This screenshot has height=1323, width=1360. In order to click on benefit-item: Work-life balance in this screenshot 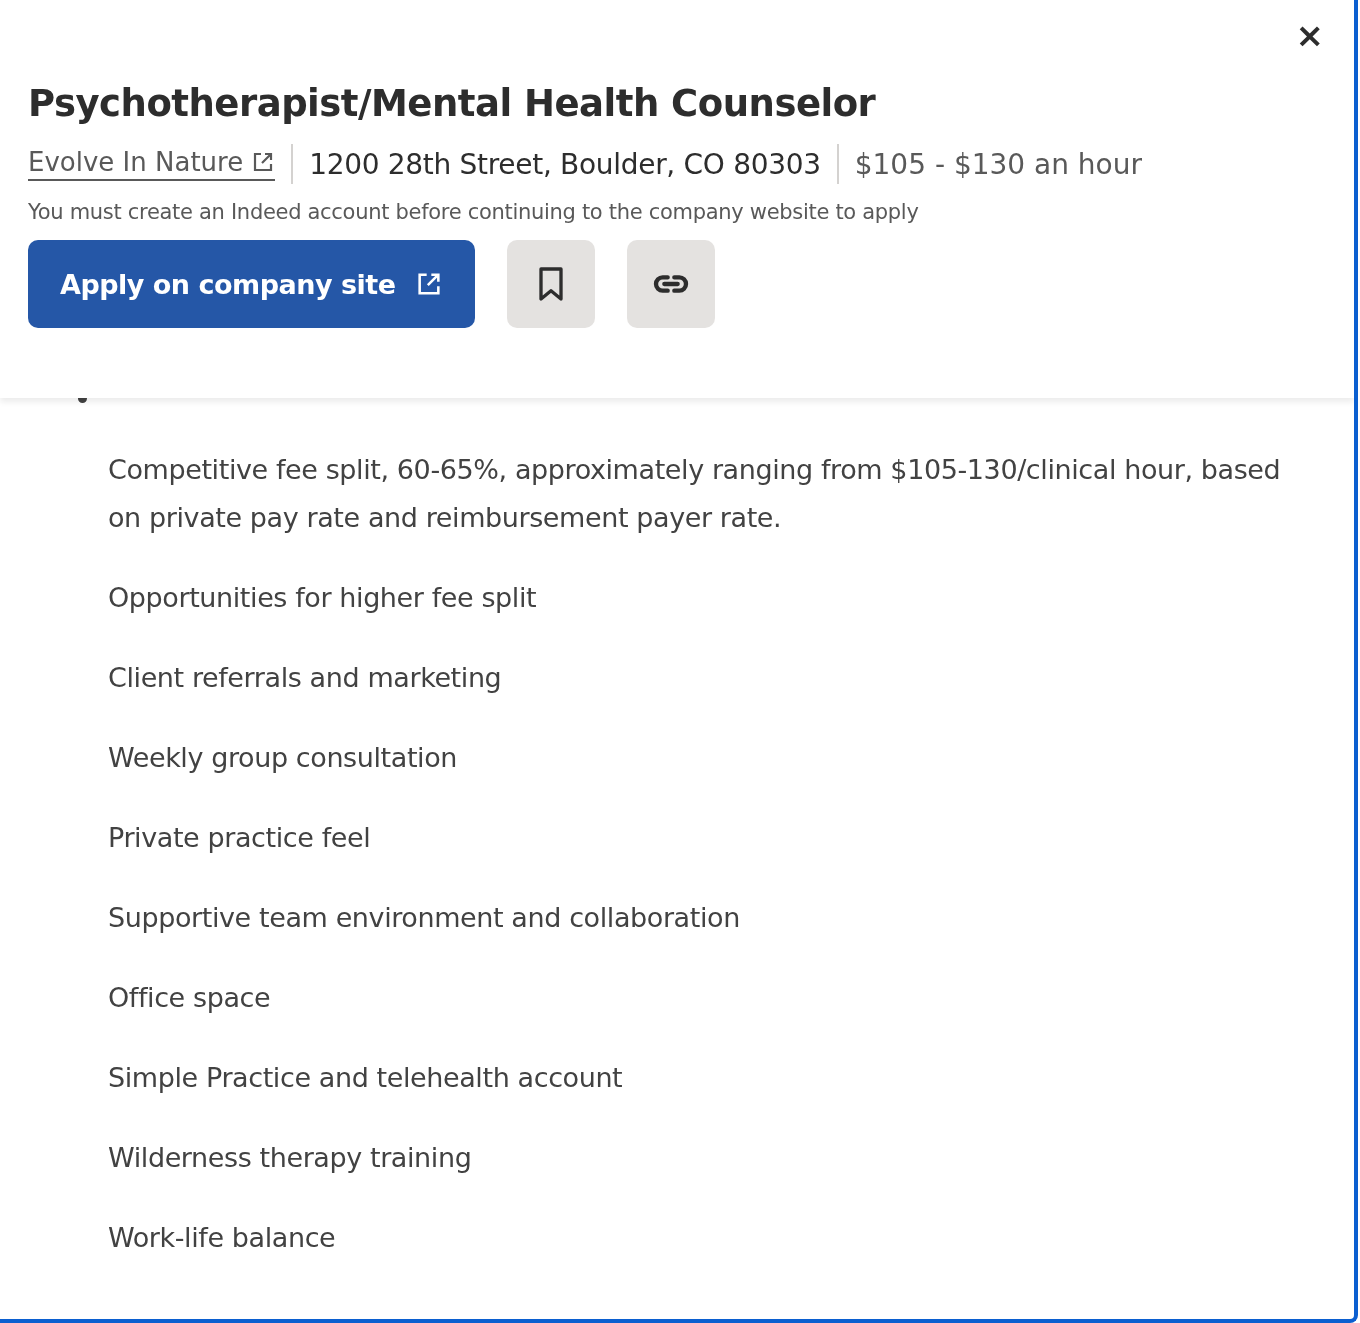, I will do `click(222, 1238)`.